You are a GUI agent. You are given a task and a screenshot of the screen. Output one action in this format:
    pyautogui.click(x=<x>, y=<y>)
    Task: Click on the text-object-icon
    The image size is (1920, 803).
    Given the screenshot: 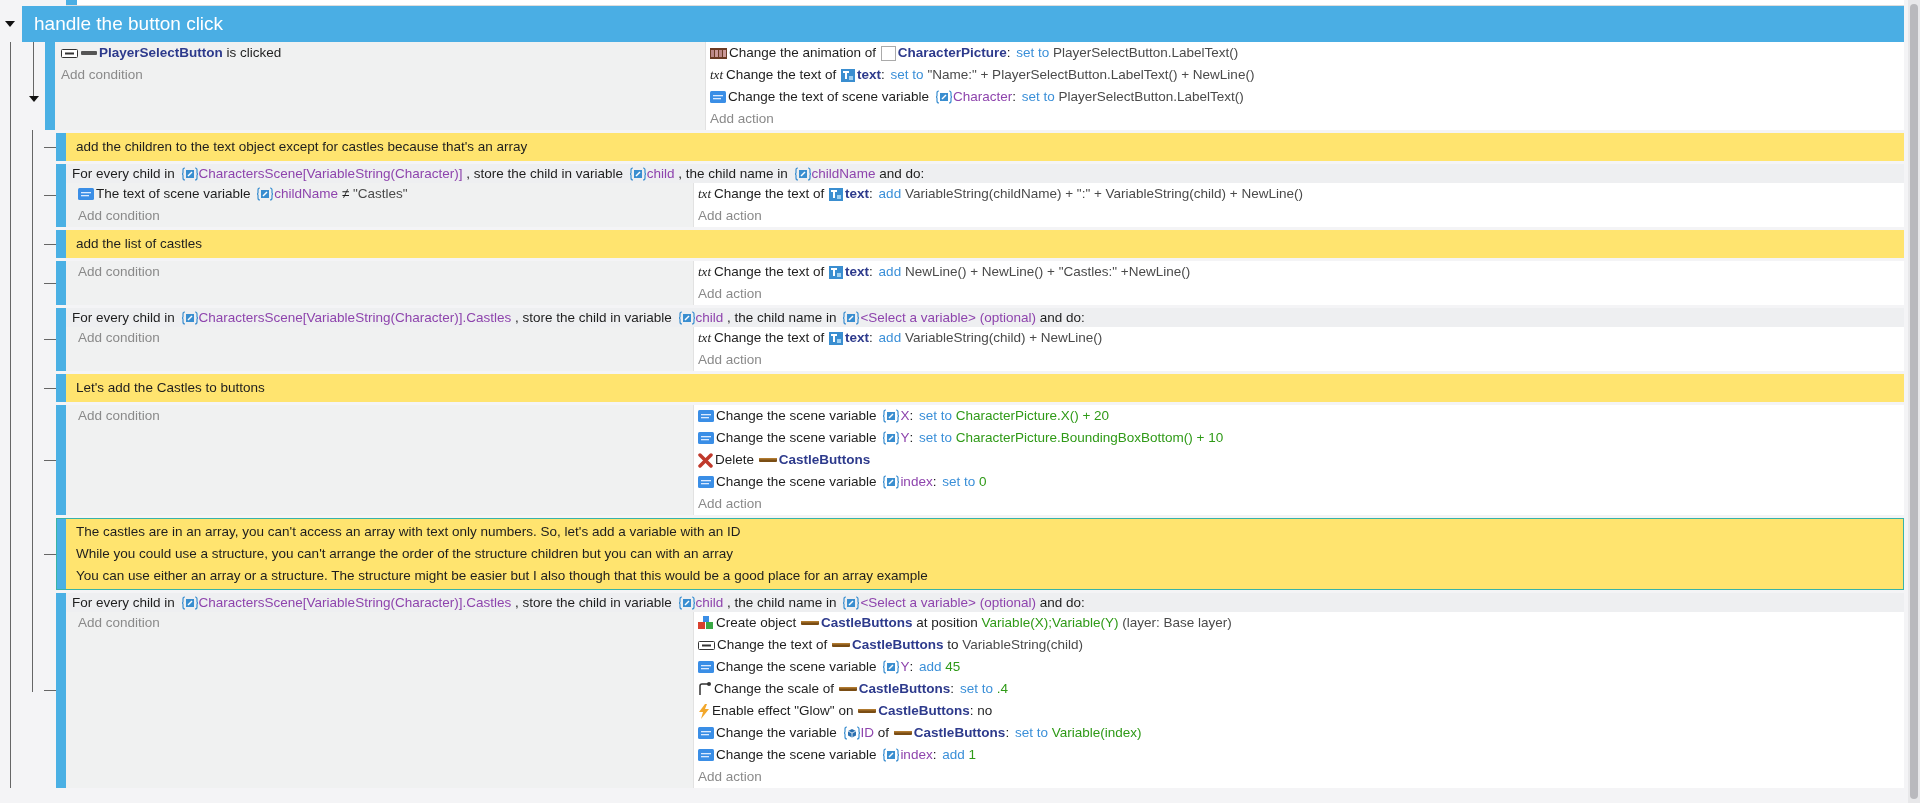 What is the action you would take?
    pyautogui.click(x=836, y=194)
    